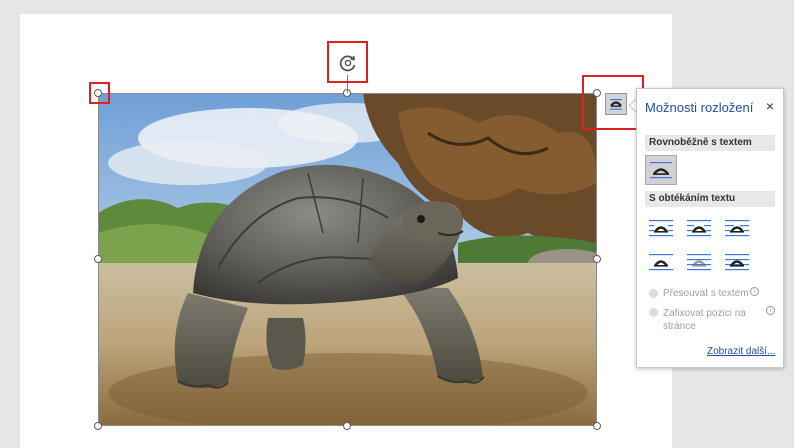 Image resolution: width=794 pixels, height=448 pixels. What do you see at coordinates (704, 313) in the screenshot?
I see `fix-position-label-line1: Zafixovat pozici na` at bounding box center [704, 313].